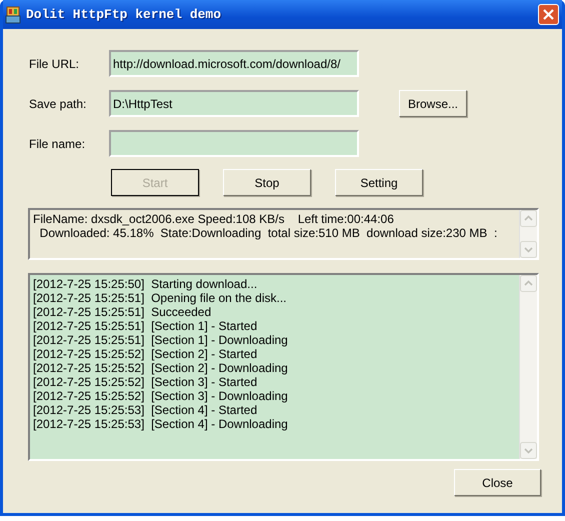 The image size is (565, 521). Describe the element at coordinates (161, 424) in the screenshot. I see `log-line: [2012-7-25 15:25:53] [Section 4] - Downloading` at that location.